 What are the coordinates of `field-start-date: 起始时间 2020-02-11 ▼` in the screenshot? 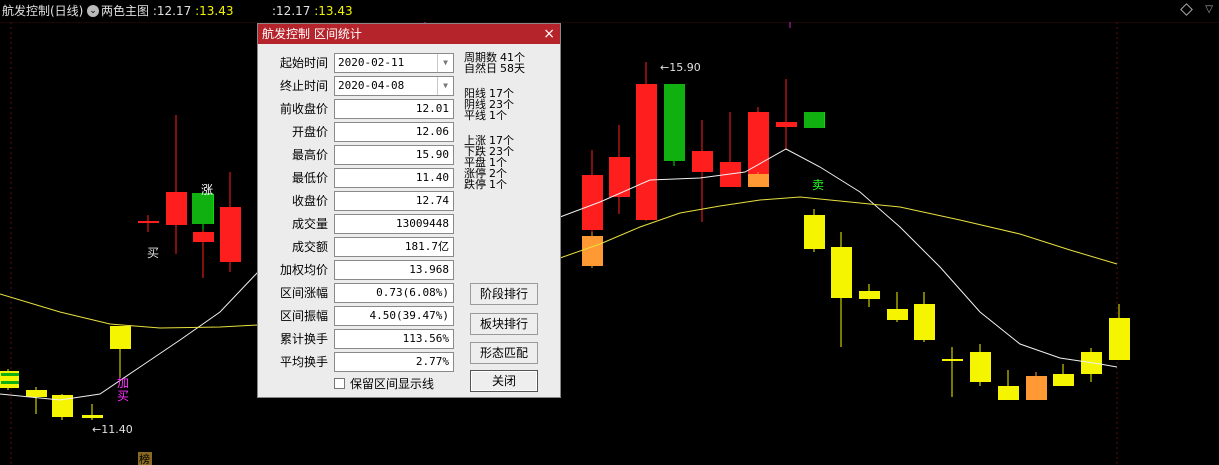 It's located at (358, 63).